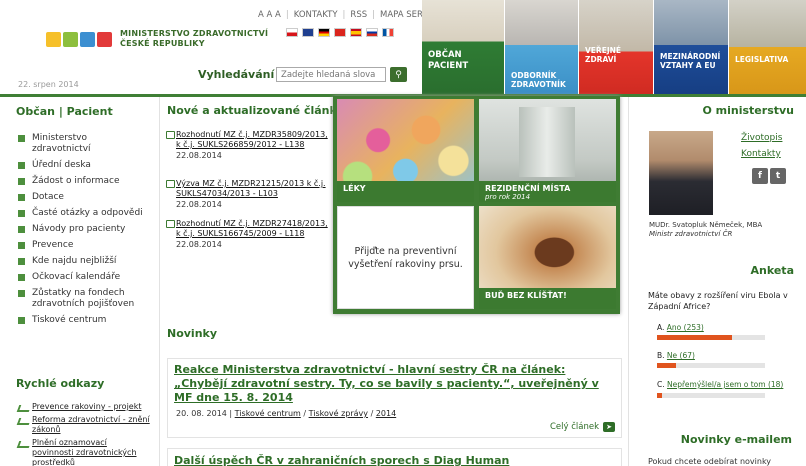 This screenshot has height=466, width=806. Describe the element at coordinates (463, 47) in the screenshot. I see `nav-tile-obcan-pacient: OBČAN PACIENT` at that location.